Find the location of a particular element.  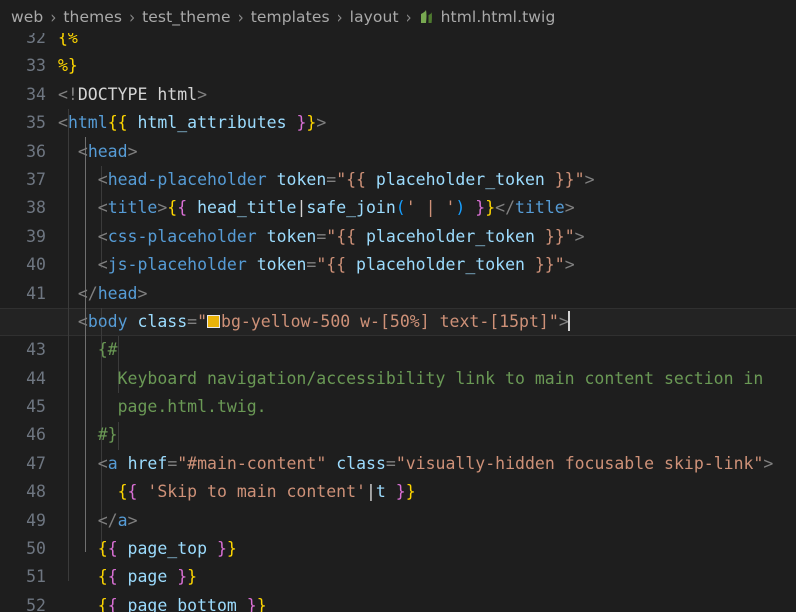

line-number: 44 is located at coordinates (36, 378).